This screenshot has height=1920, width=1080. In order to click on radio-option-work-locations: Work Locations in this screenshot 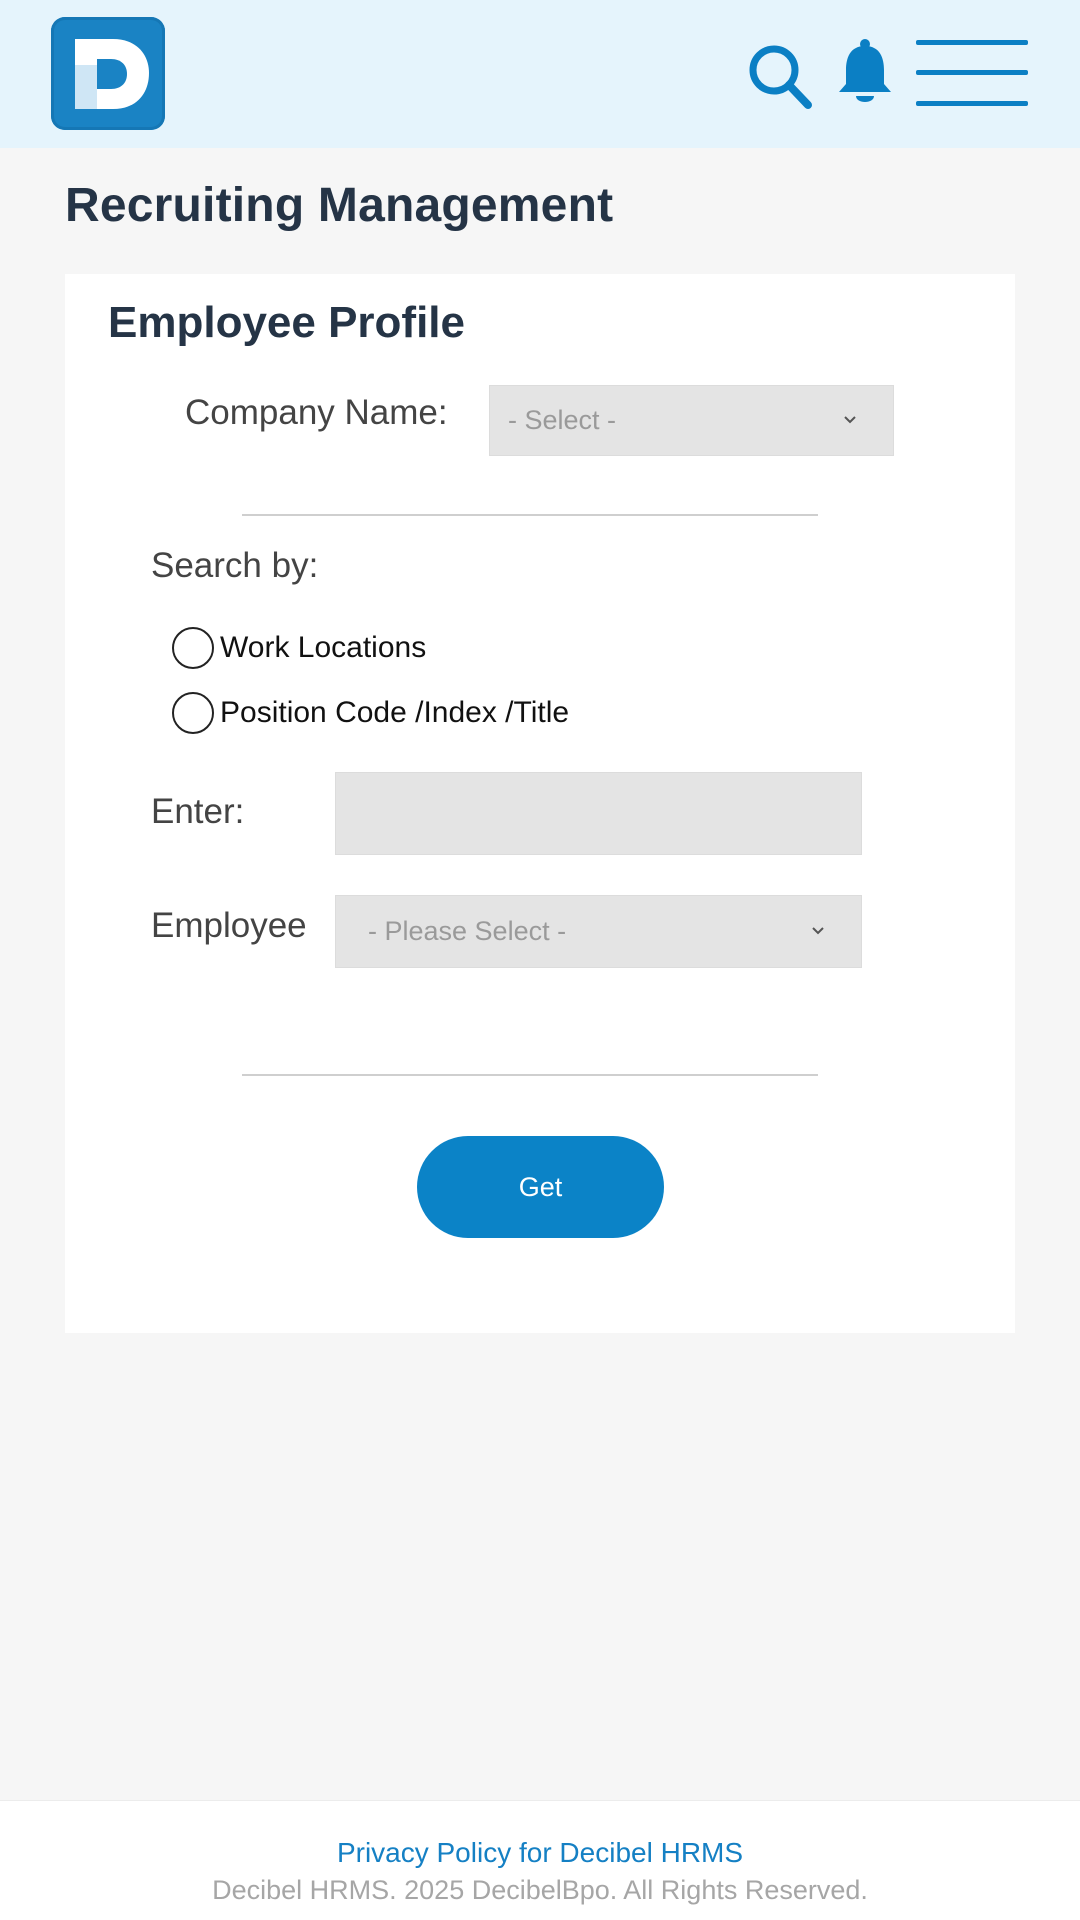, I will do `click(299, 648)`.